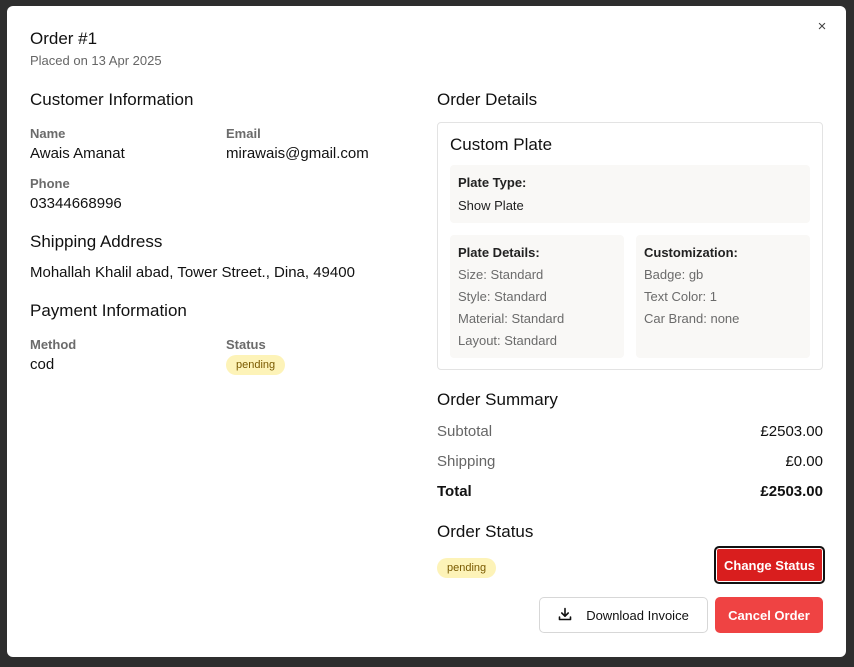  What do you see at coordinates (822, 26) in the screenshot?
I see `close-icon: ×` at bounding box center [822, 26].